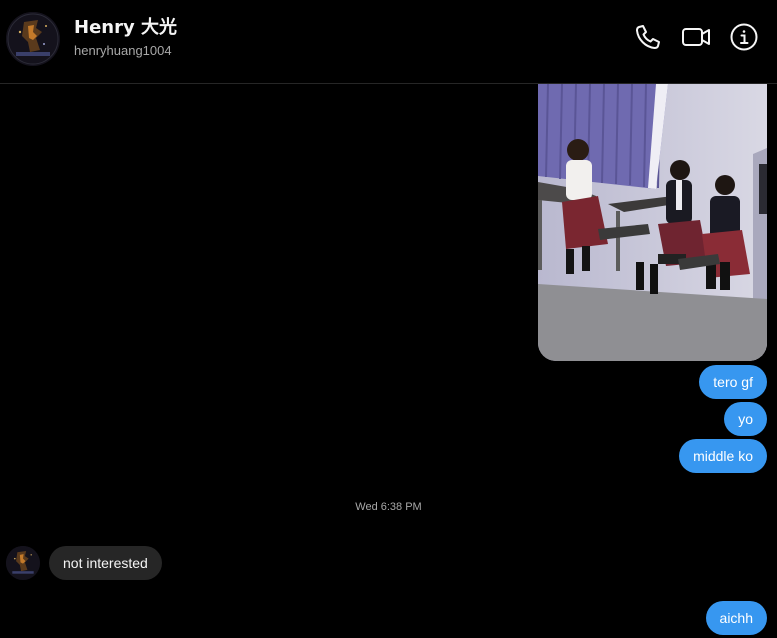  What do you see at coordinates (105, 563) in the screenshot?
I see `received-message: not interested` at bounding box center [105, 563].